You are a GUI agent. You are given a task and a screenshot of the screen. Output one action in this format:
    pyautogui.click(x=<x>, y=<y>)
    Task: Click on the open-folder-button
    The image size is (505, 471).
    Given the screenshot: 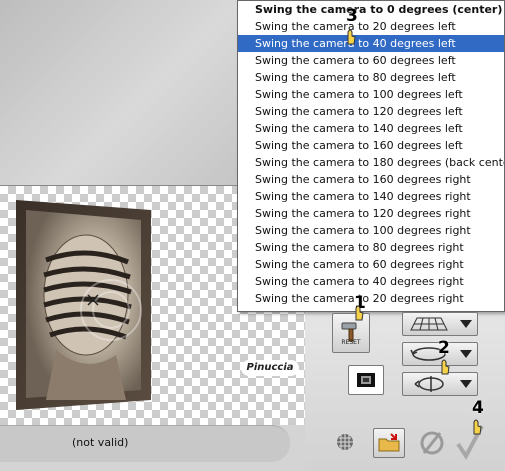 What is the action you would take?
    pyautogui.click(x=389, y=443)
    